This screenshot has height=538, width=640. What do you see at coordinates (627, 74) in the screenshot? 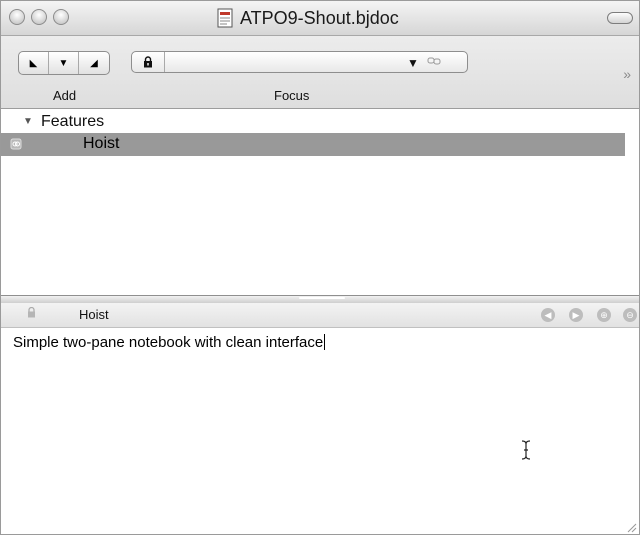
I see `toolbar-overflow-icon: »` at bounding box center [627, 74].